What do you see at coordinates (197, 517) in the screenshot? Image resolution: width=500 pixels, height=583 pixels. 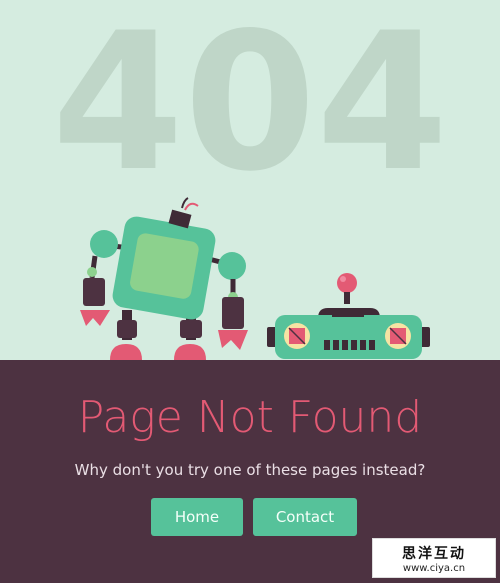 I see `home-button: Home` at bounding box center [197, 517].